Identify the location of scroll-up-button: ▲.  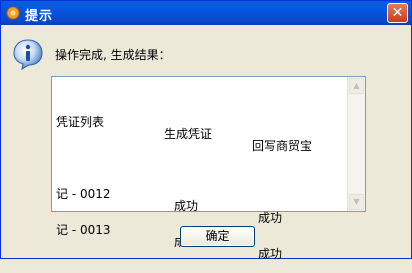
(356, 86).